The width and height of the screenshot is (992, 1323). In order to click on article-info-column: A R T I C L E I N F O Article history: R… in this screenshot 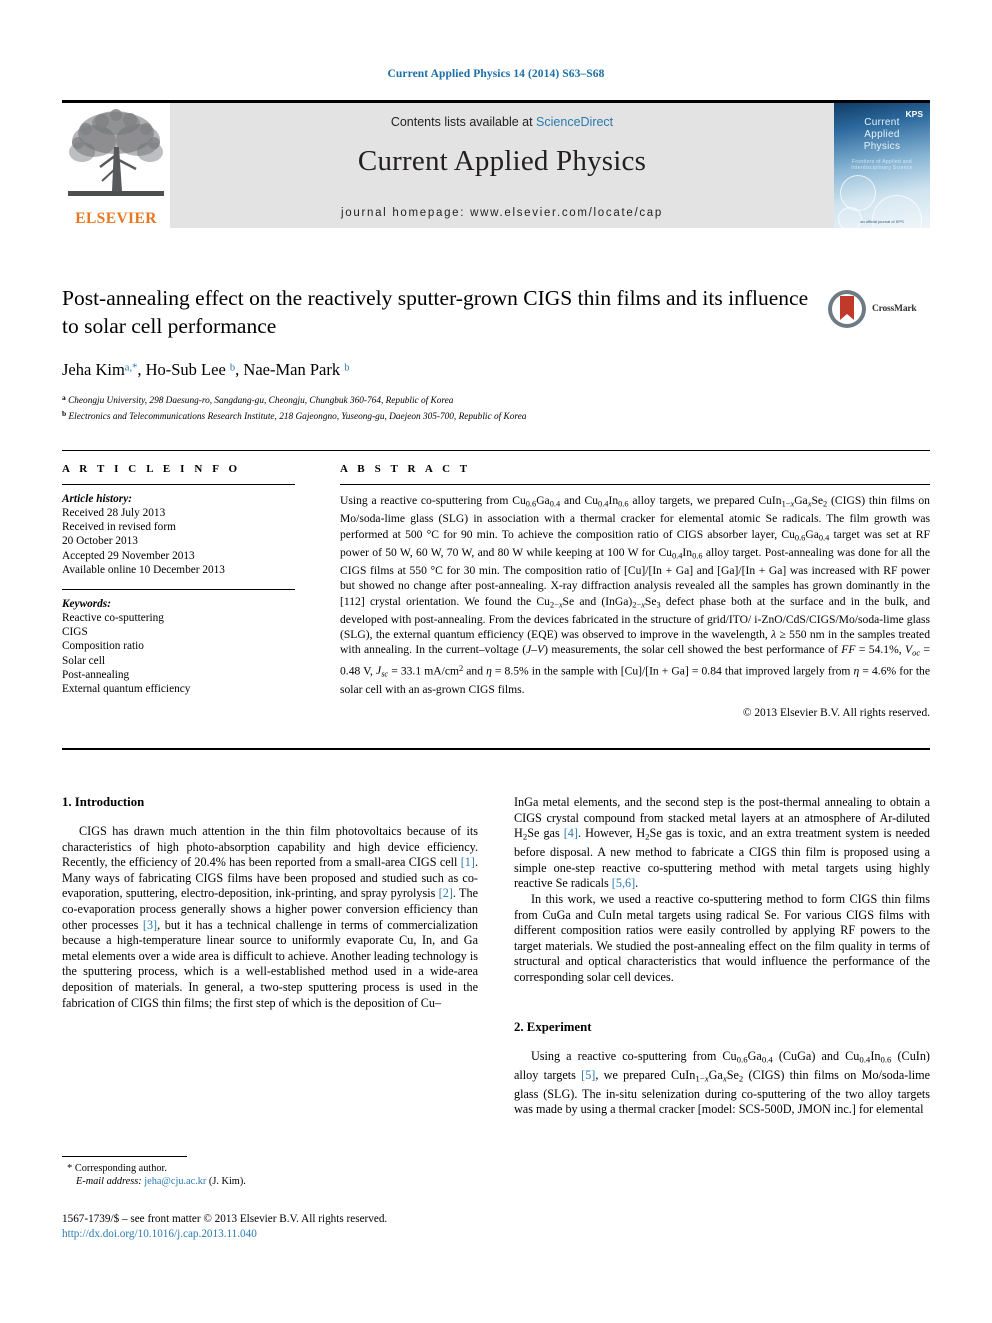, I will do `click(185, 585)`.